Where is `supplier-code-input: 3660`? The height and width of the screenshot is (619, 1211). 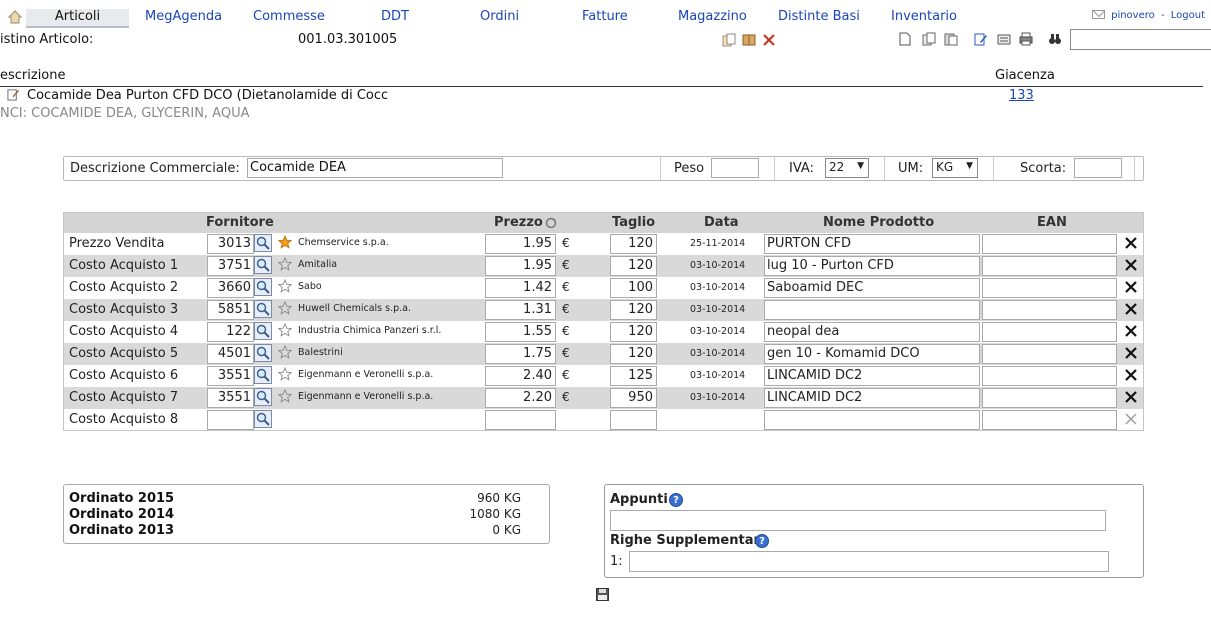 supplier-code-input: 3660 is located at coordinates (230, 288).